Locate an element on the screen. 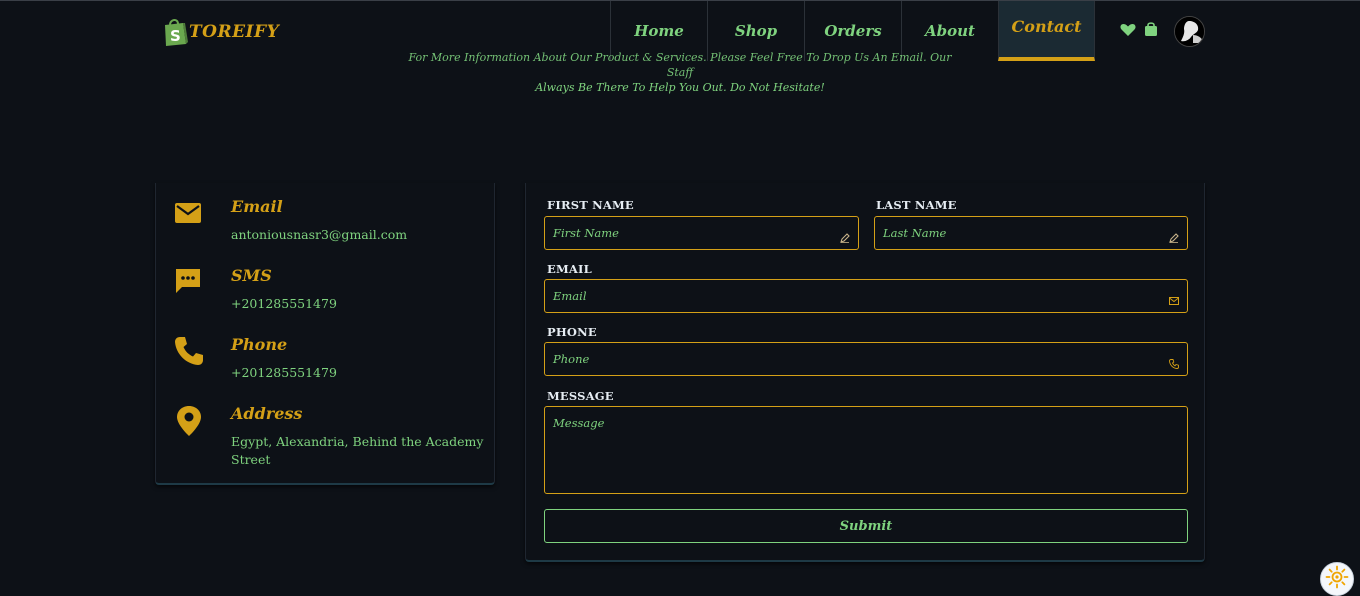  brand-name: TOREIFY is located at coordinates (234, 32).